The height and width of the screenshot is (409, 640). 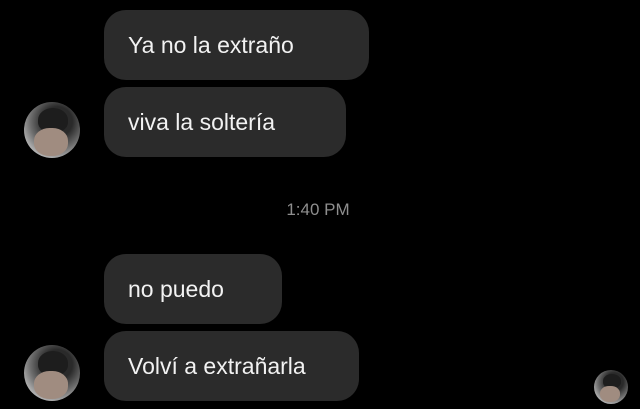 I want to click on message-timestamp: 1:40 PM, so click(x=320, y=210).